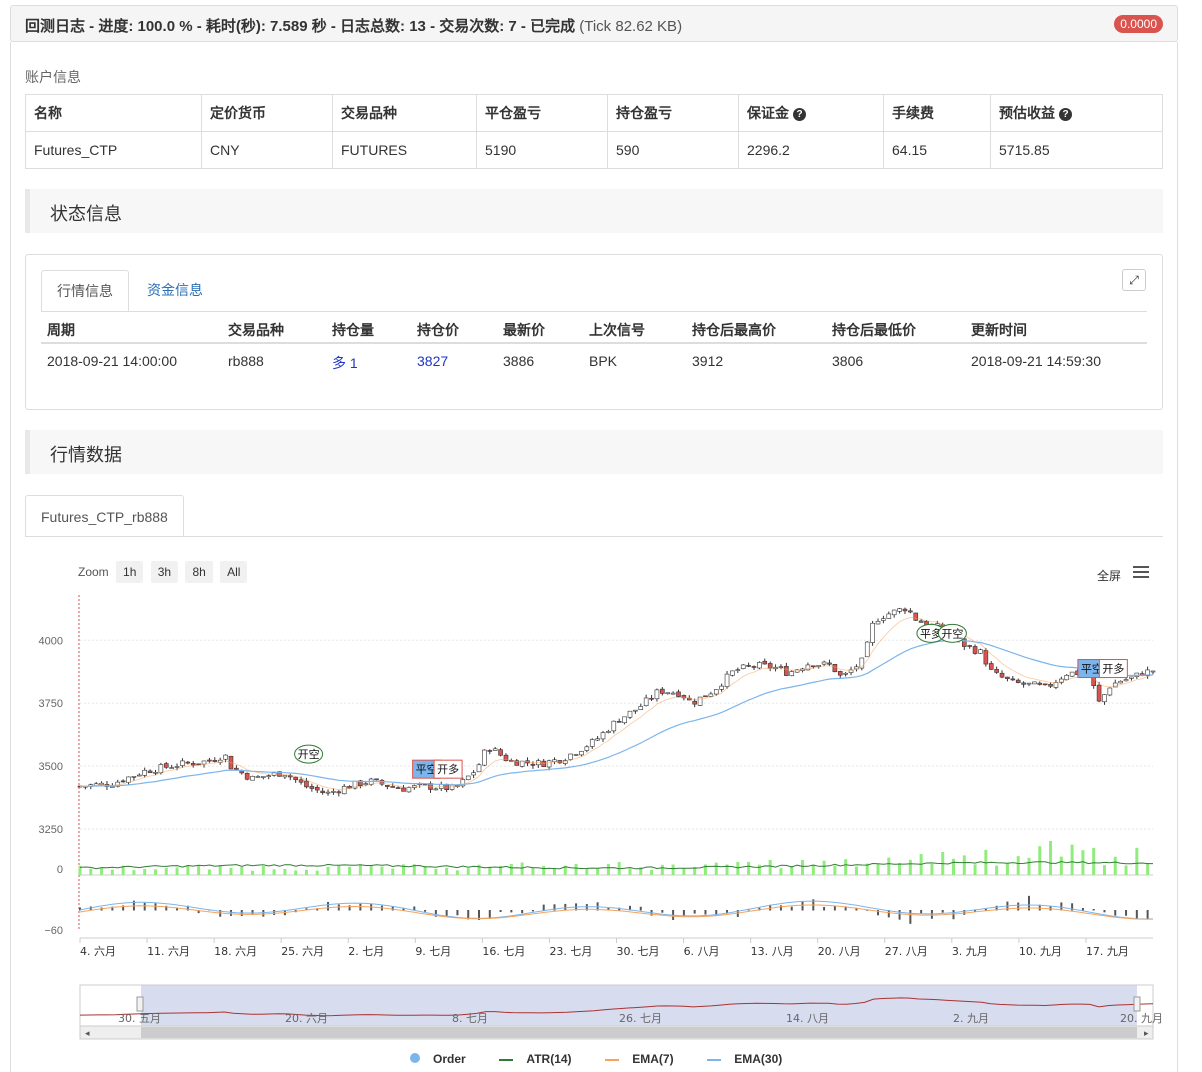 This screenshot has height=1072, width=1202. I want to click on x-tick-label: 11. 六月, so click(168, 951).